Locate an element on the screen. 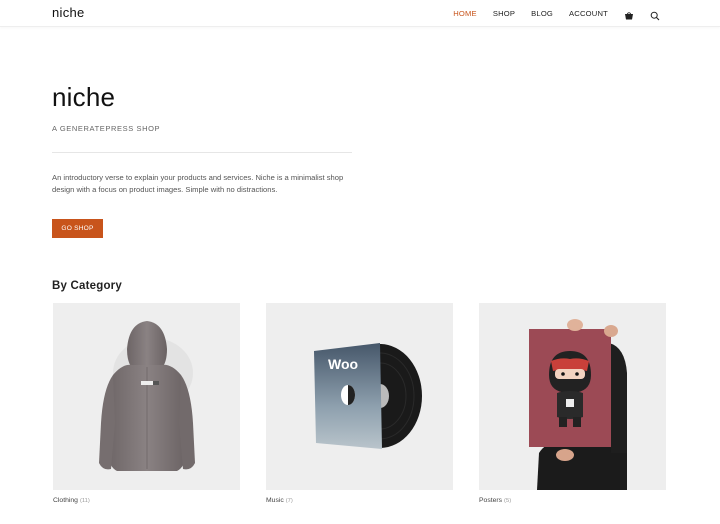  category-name: Posters is located at coordinates (491, 500).